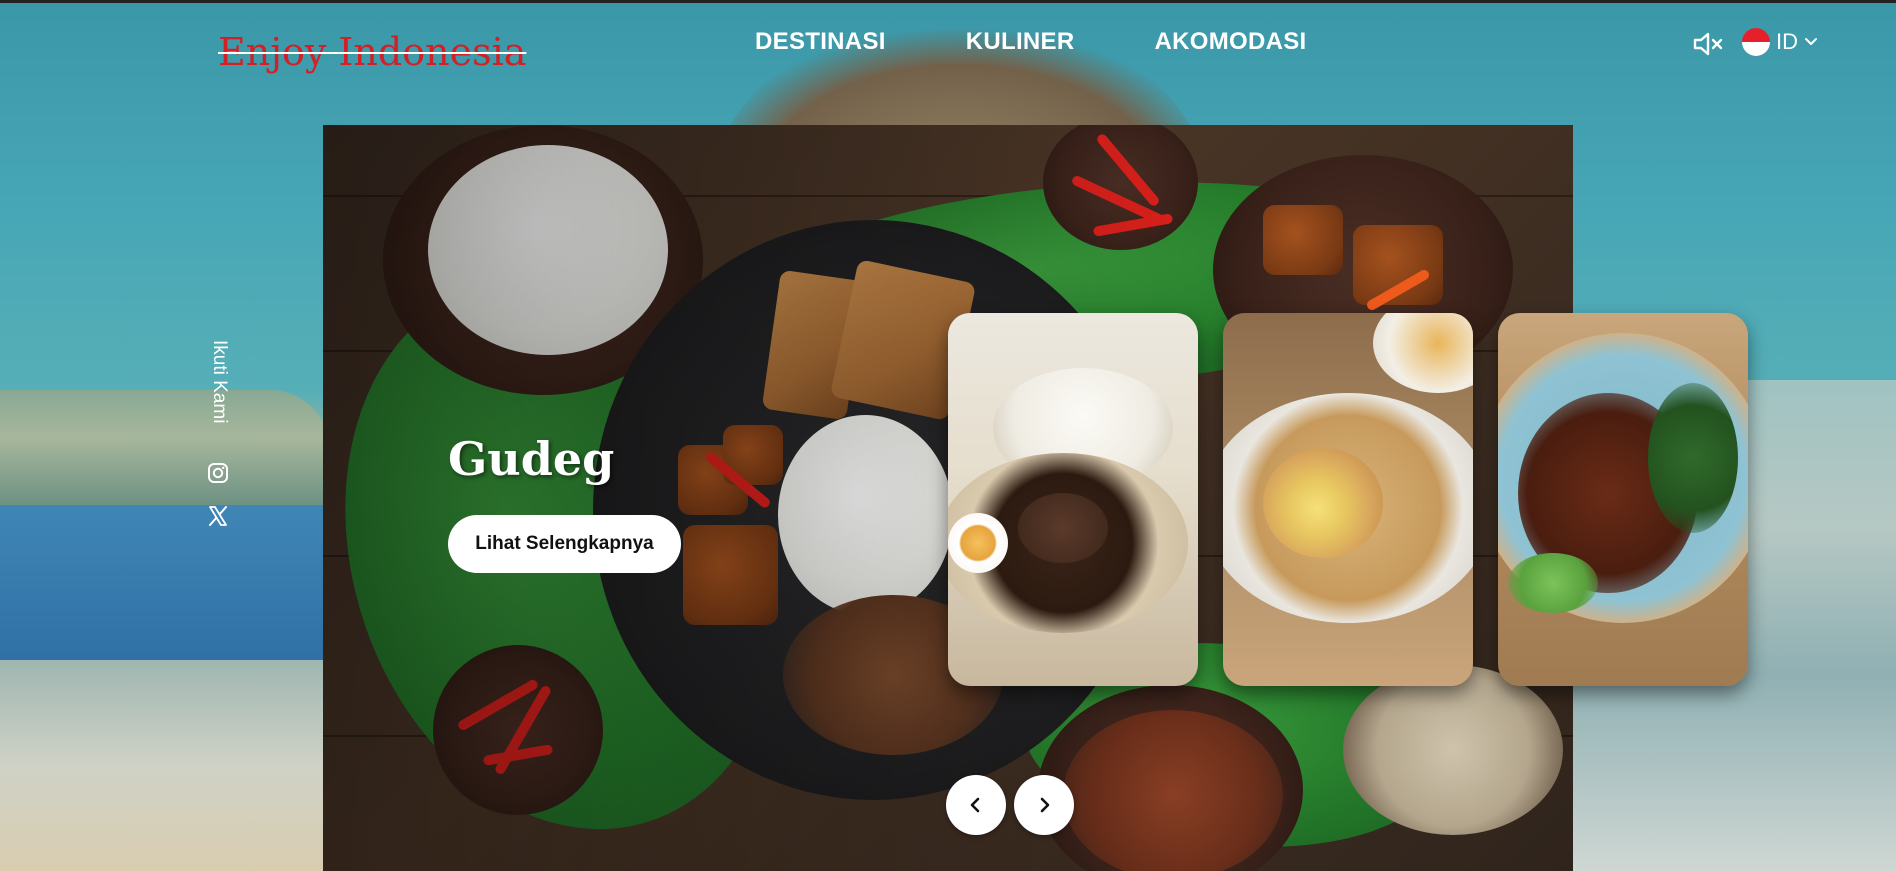 The image size is (1896, 871). Describe the element at coordinates (218, 516) in the screenshot. I see `x-twitter-icon` at that location.